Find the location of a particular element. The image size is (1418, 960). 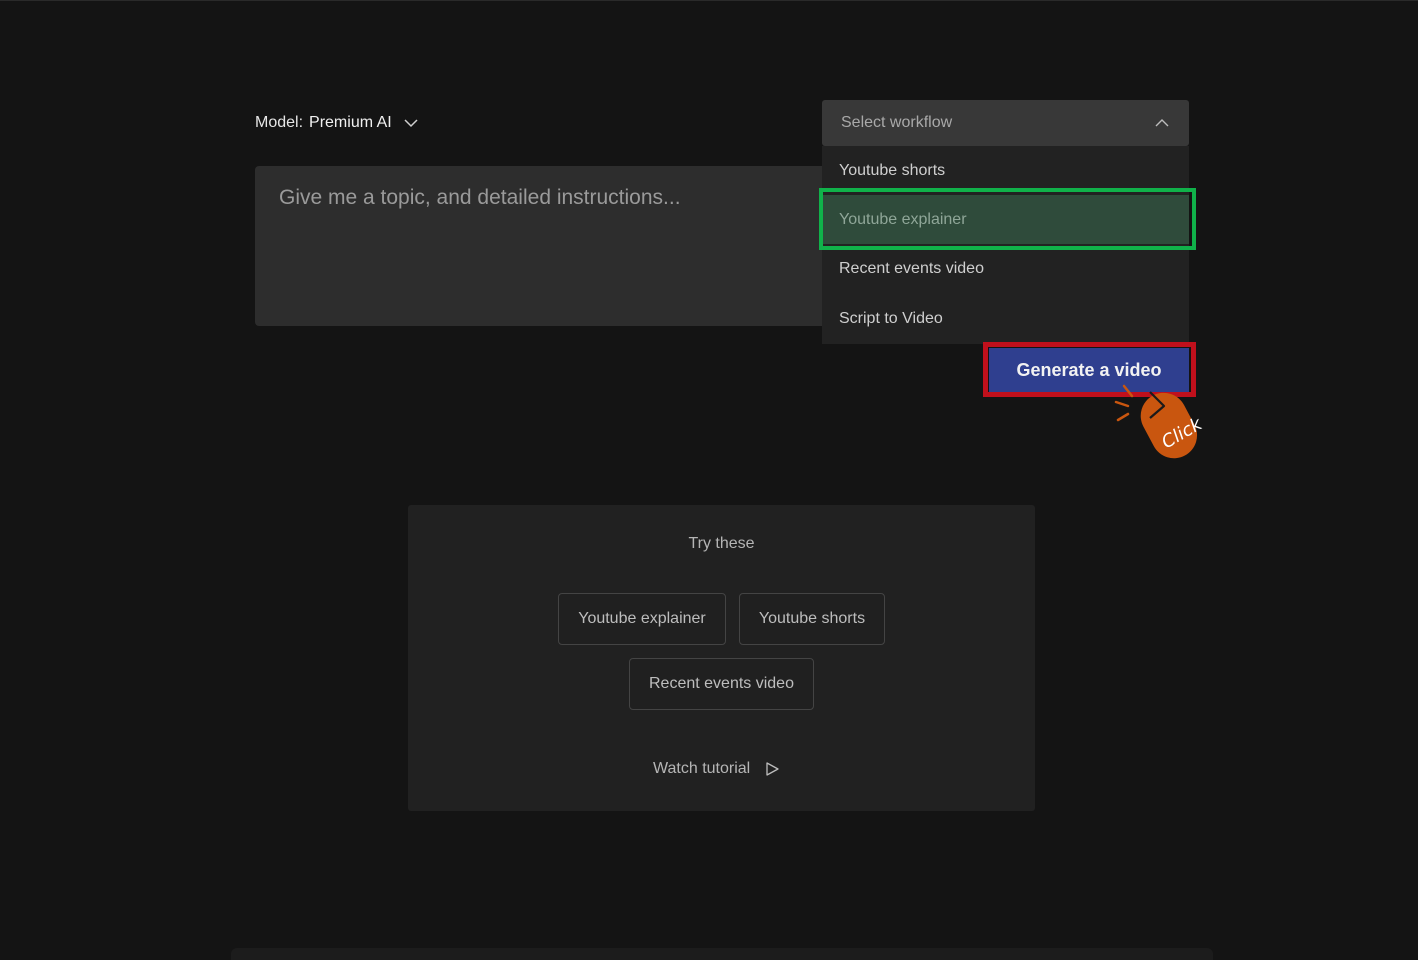

play-icon is located at coordinates (772, 769).